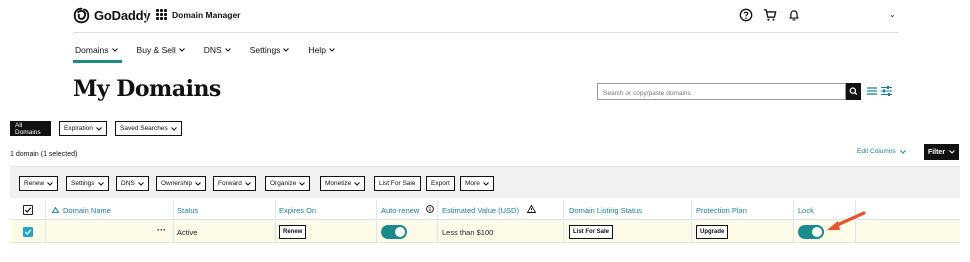  I want to click on apps-grid-icon, so click(161, 14).